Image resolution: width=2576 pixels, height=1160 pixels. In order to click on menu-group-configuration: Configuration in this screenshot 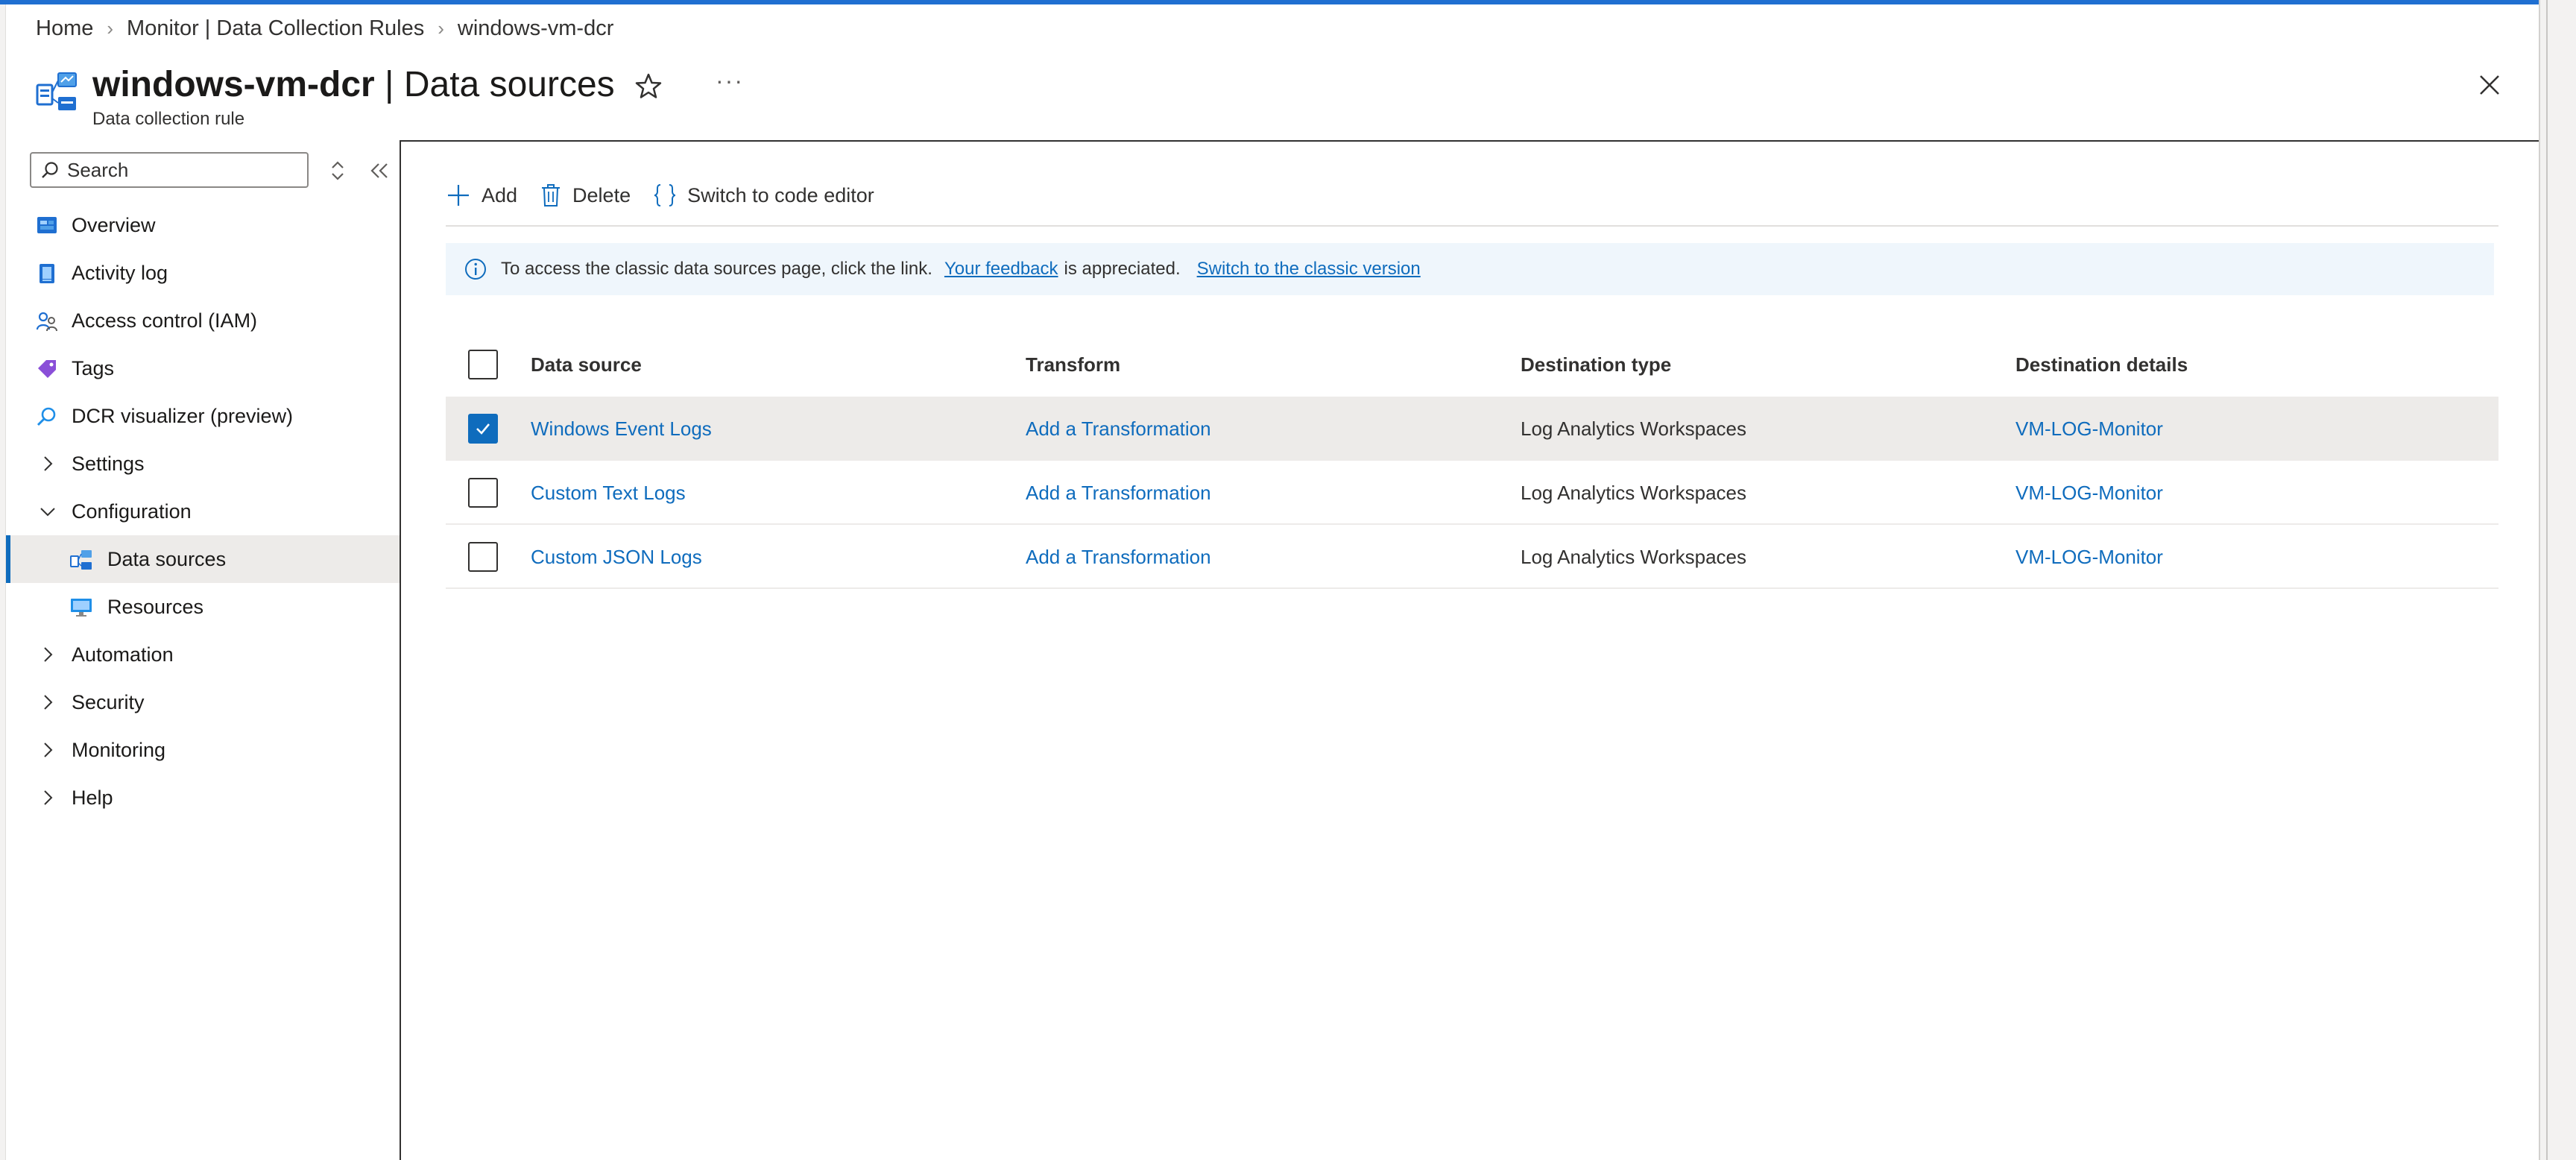, I will do `click(203, 511)`.